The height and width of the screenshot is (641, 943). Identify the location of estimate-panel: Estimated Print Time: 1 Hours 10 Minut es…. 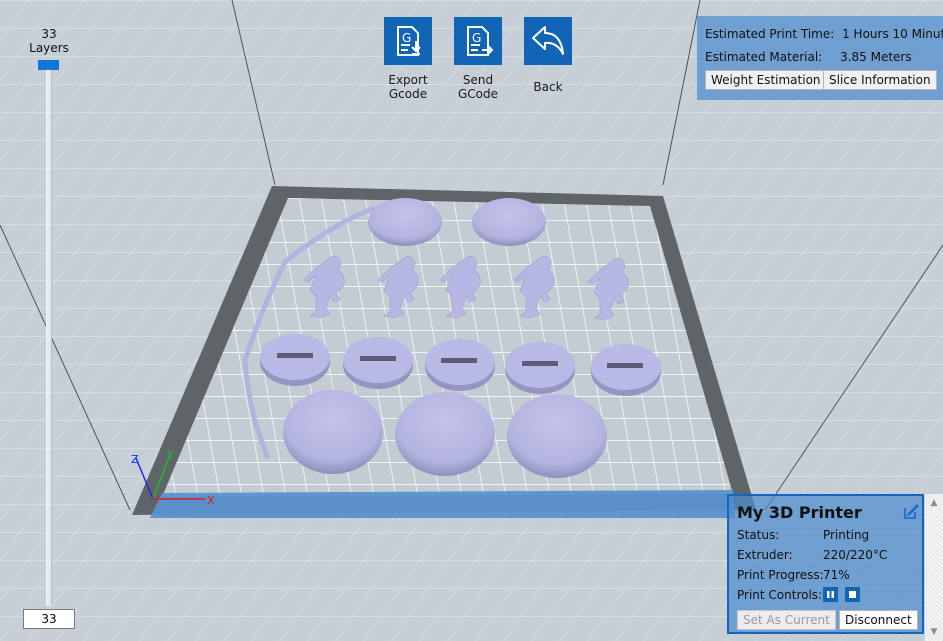
(820, 58).